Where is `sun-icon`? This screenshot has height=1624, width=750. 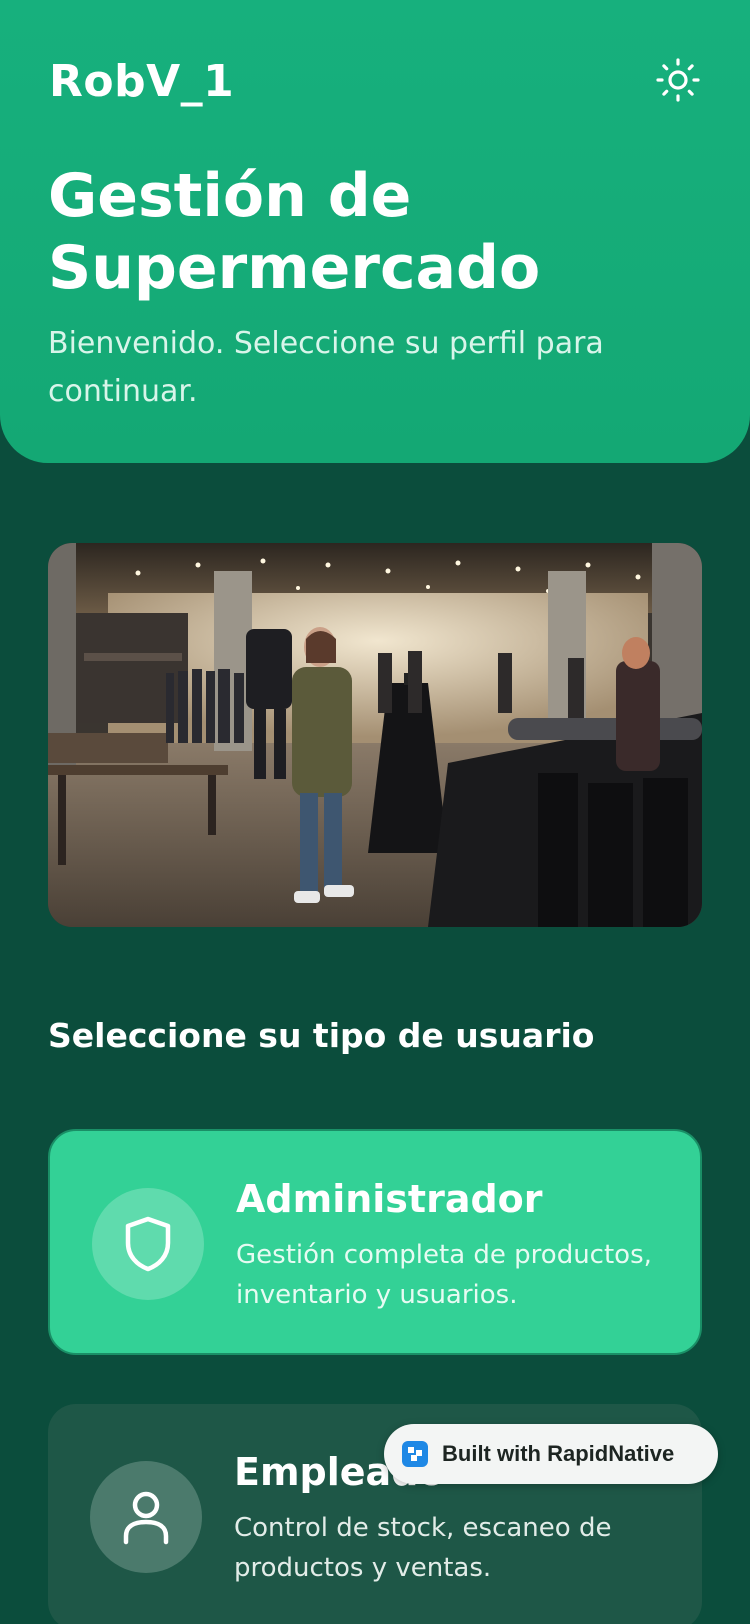 sun-icon is located at coordinates (678, 80).